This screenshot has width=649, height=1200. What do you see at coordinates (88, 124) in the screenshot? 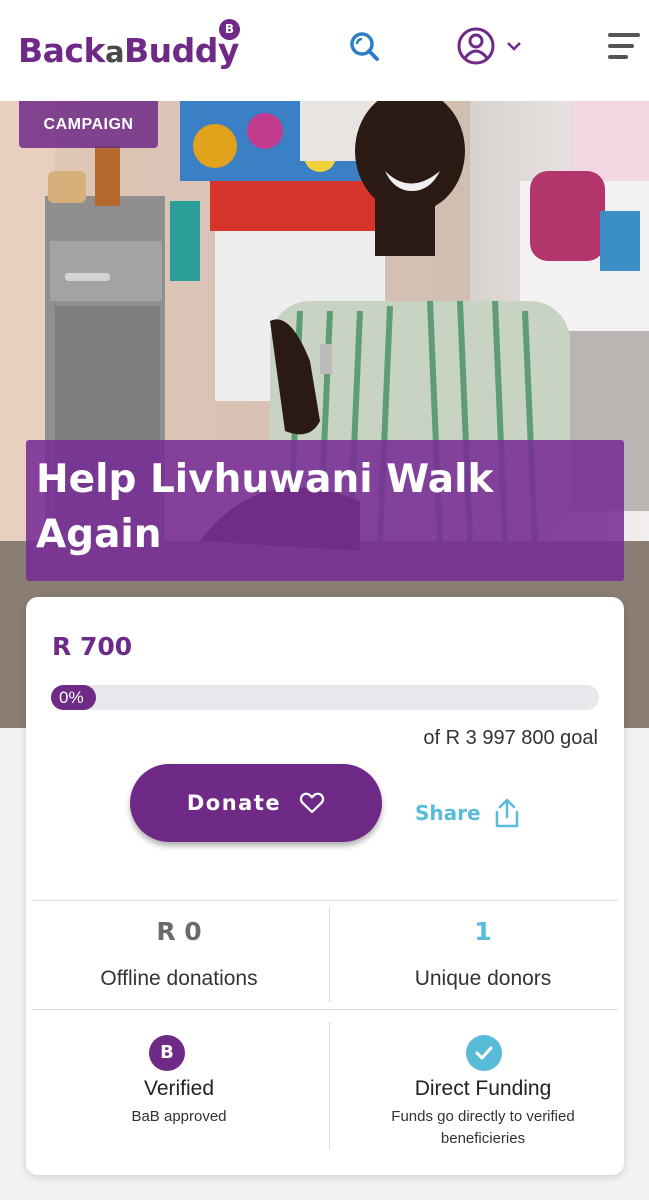
I see `campaign-badge: CAMPAIGN` at bounding box center [88, 124].